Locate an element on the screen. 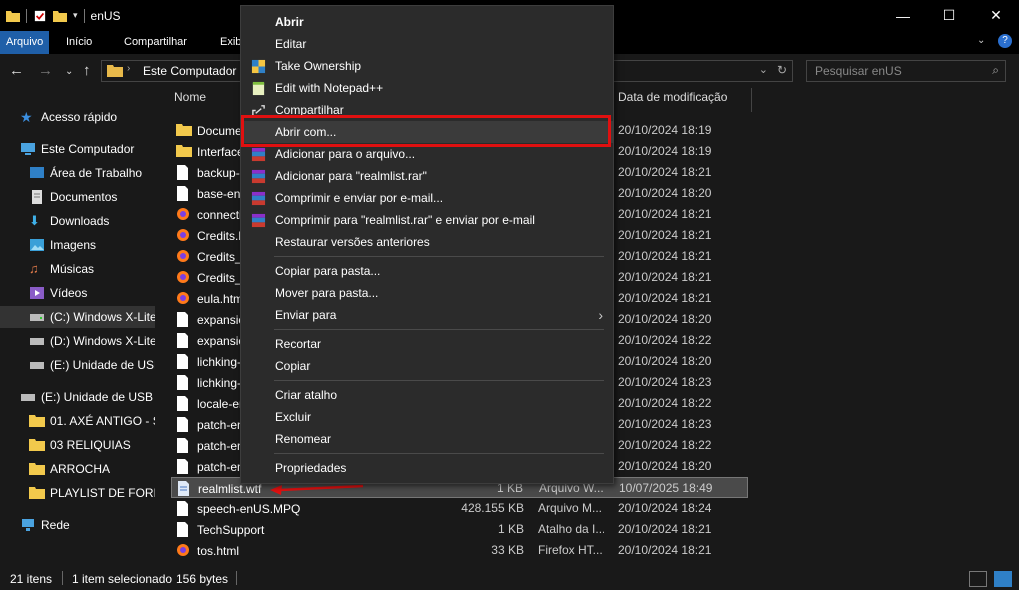 The width and height of the screenshot is (1019, 595). forward-arrow-icon: → is located at coordinates (45, 70).